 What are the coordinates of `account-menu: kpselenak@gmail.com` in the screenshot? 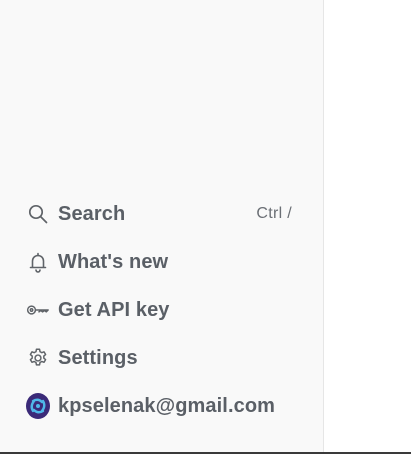 It's located at (161, 406).